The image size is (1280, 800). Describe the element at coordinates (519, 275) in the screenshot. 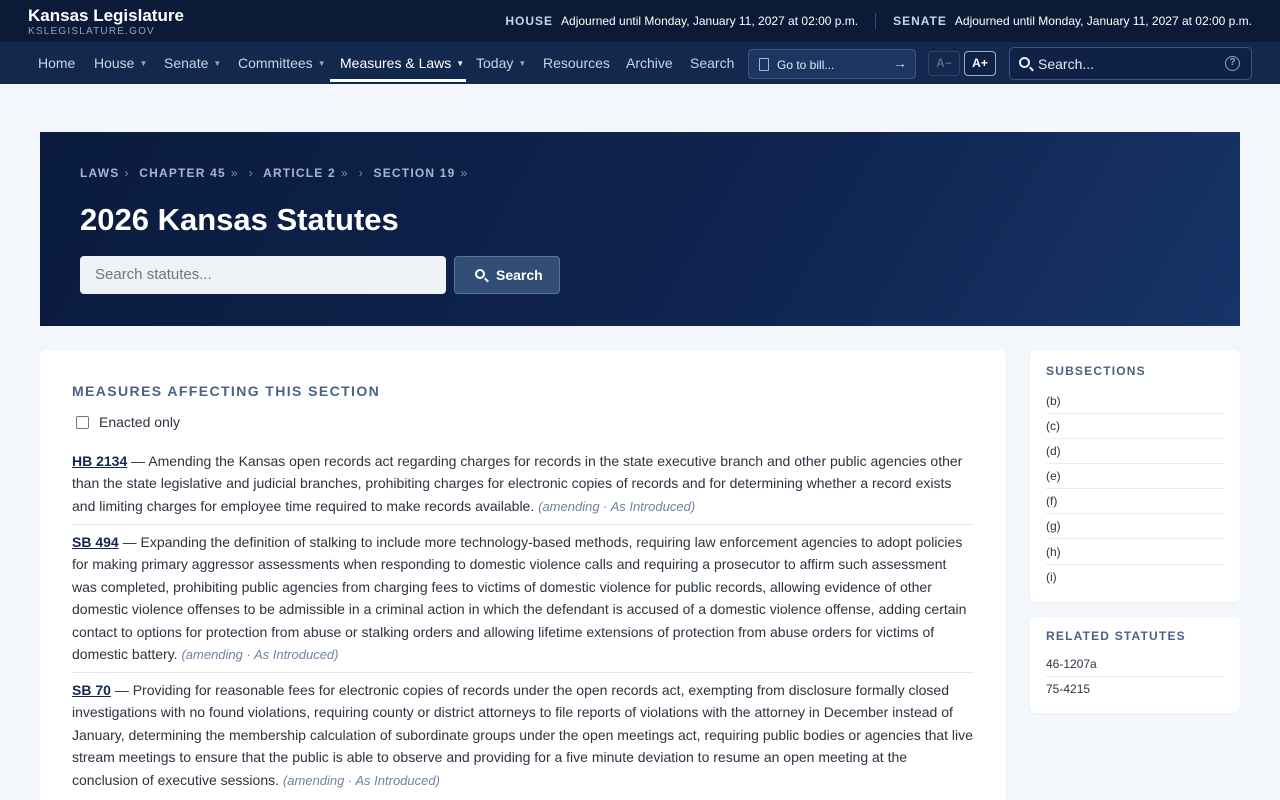

I see `search-button-label: Search` at that location.